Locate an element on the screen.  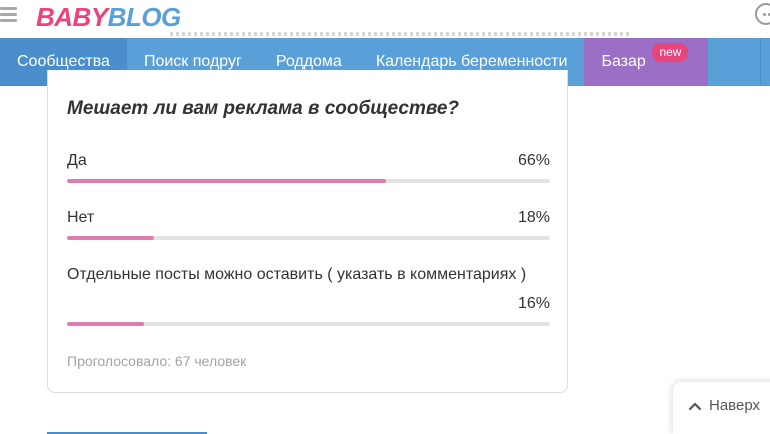
svg-text: BABYBLOG is located at coordinates (108, 17).